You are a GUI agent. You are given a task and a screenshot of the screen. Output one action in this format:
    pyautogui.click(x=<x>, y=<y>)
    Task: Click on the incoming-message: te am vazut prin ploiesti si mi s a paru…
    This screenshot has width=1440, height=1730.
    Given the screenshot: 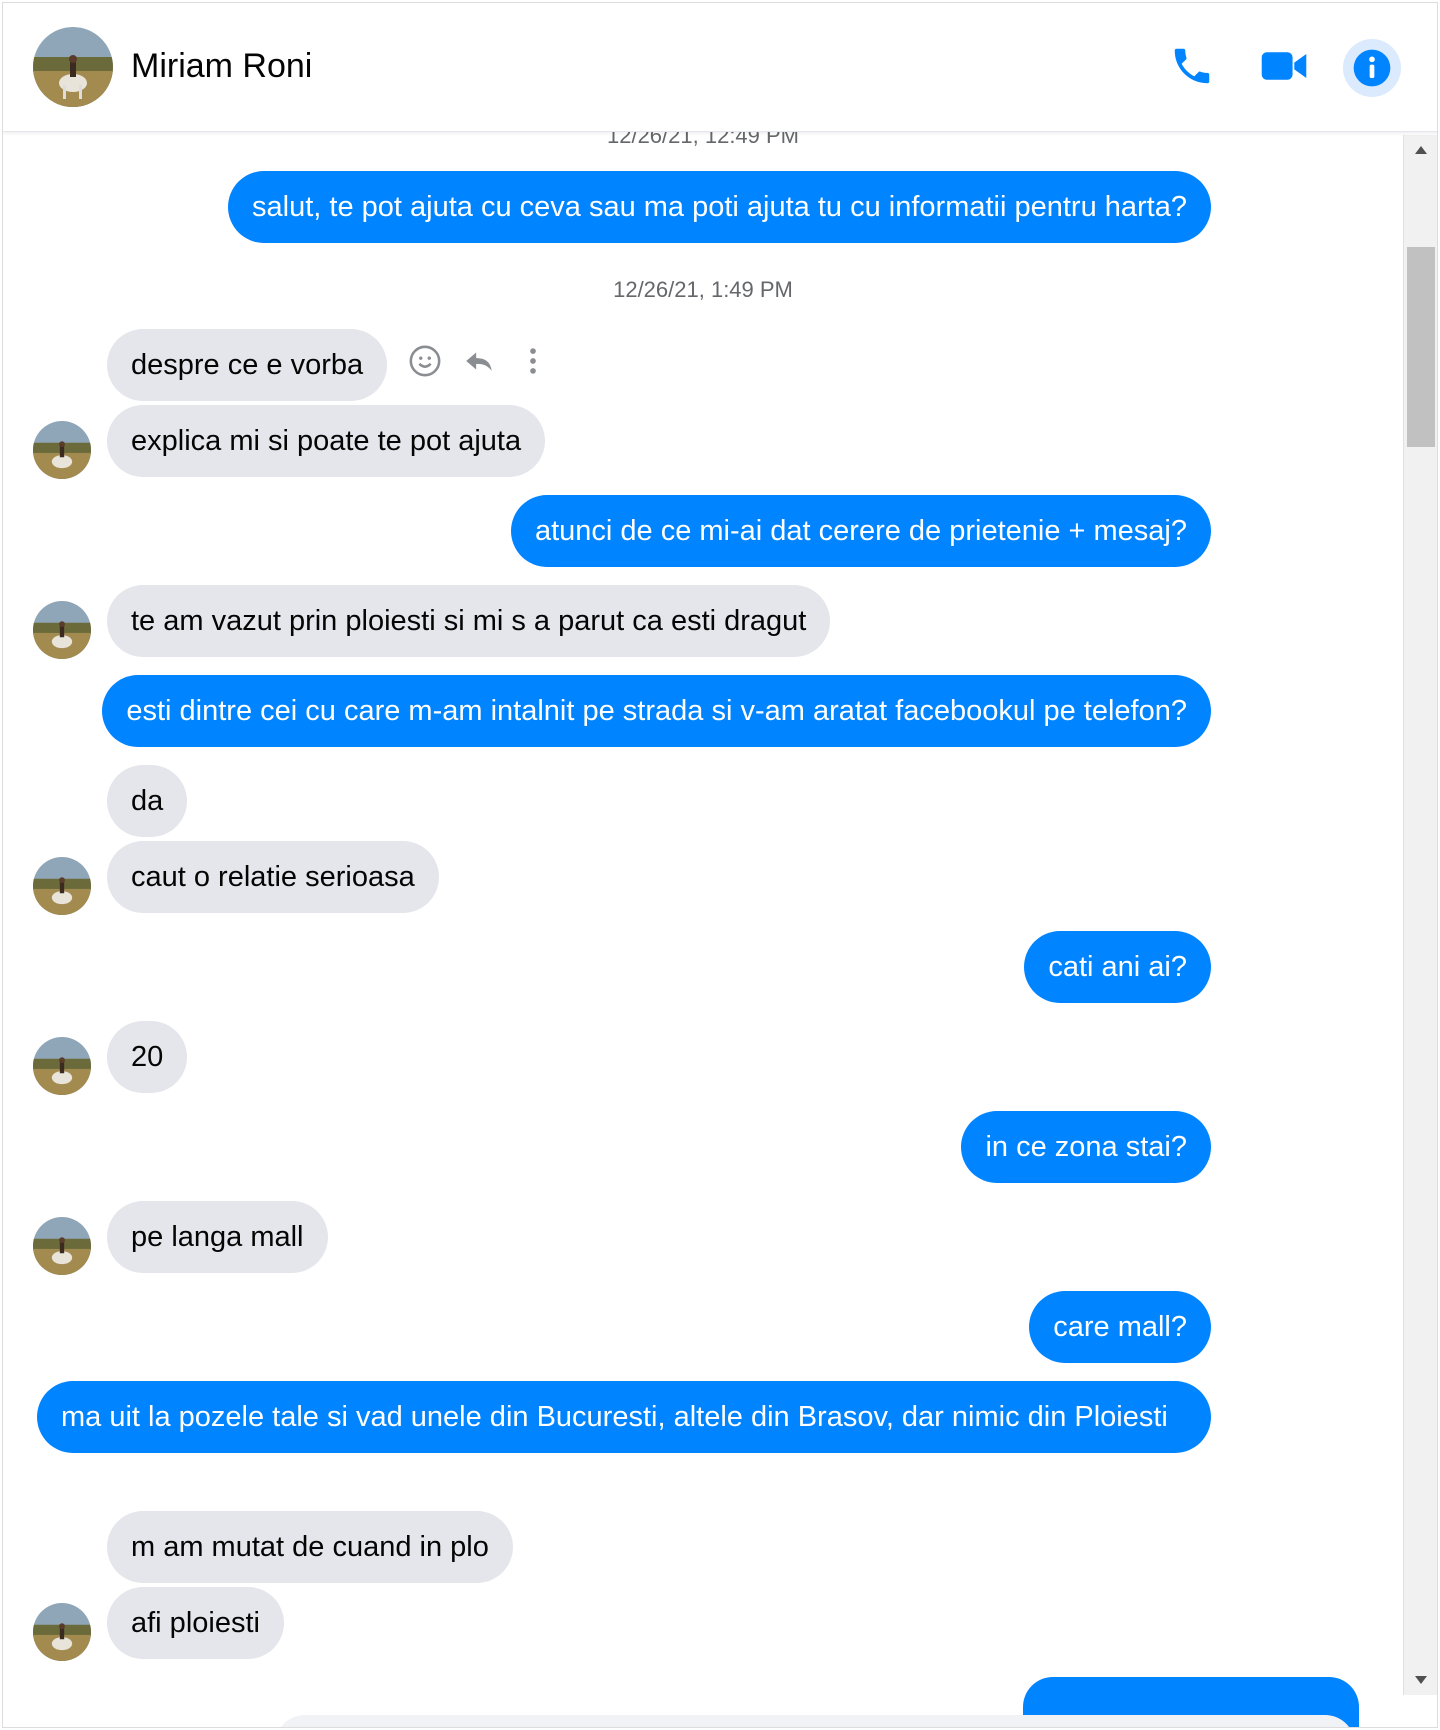 What is the action you would take?
    pyautogui.click(x=469, y=621)
    